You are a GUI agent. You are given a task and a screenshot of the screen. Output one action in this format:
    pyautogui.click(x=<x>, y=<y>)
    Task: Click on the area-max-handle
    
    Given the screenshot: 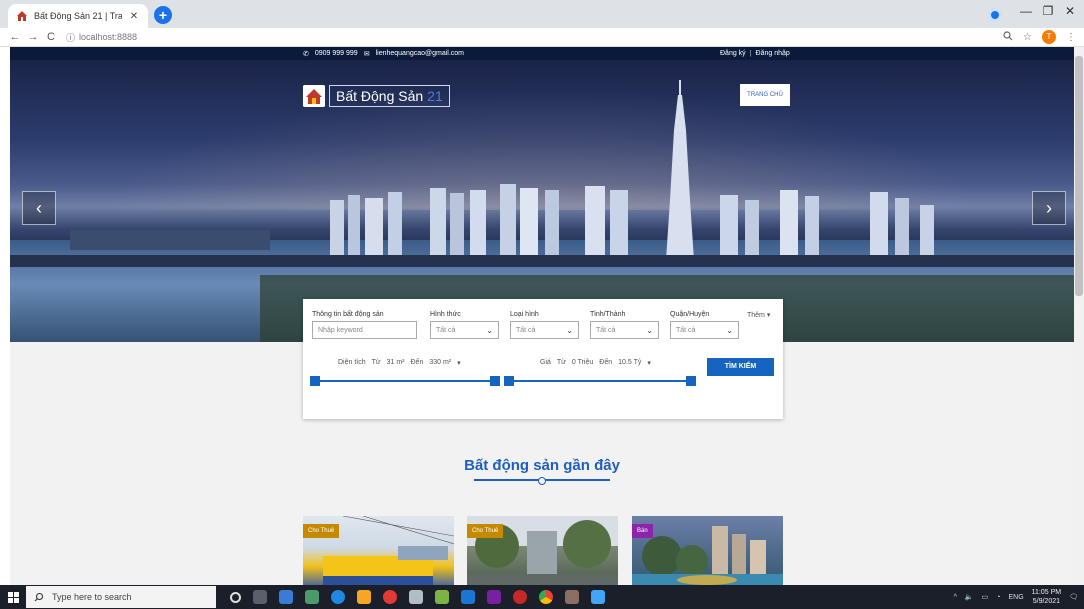 What is the action you would take?
    pyautogui.click(x=495, y=381)
    